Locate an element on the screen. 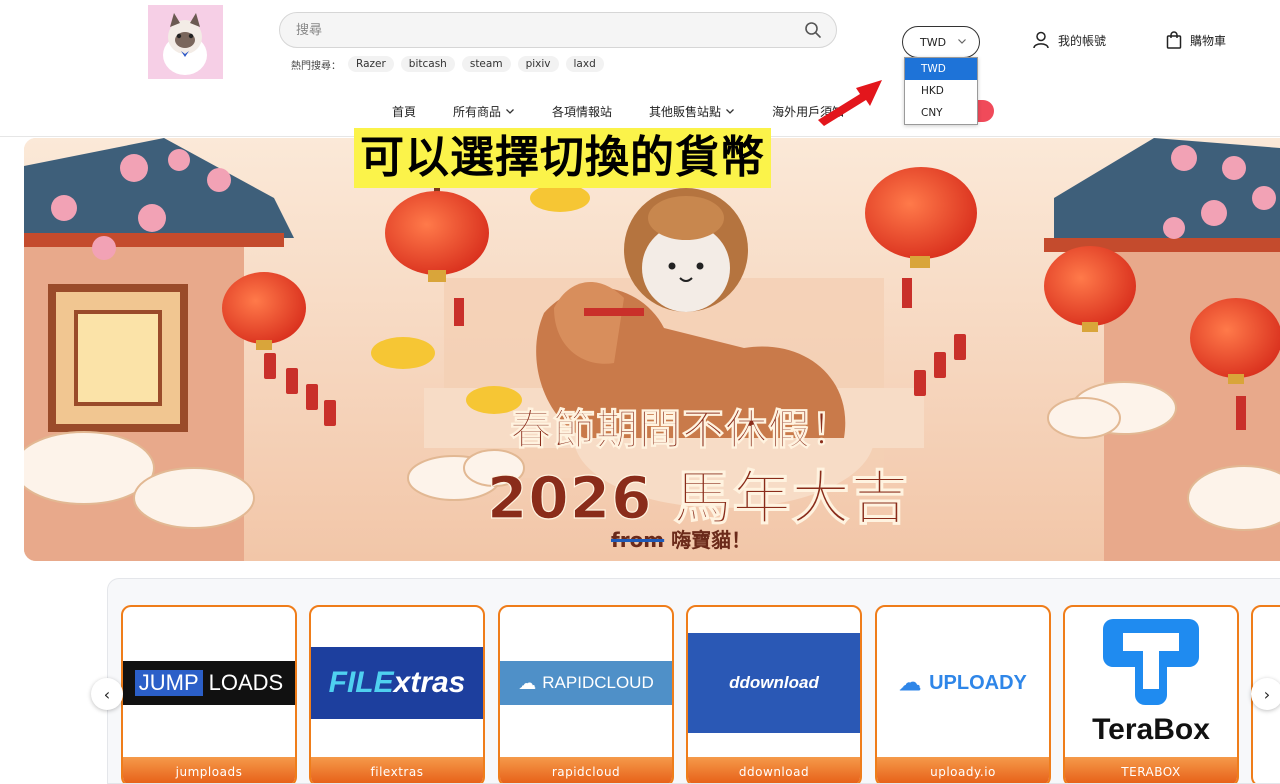 Image resolution: width=1280 pixels, height=784 pixels. main-nav: 首頁 所有商品 各項情報站 其他販售站點 海外用戶須知 is located at coordinates (636, 111).